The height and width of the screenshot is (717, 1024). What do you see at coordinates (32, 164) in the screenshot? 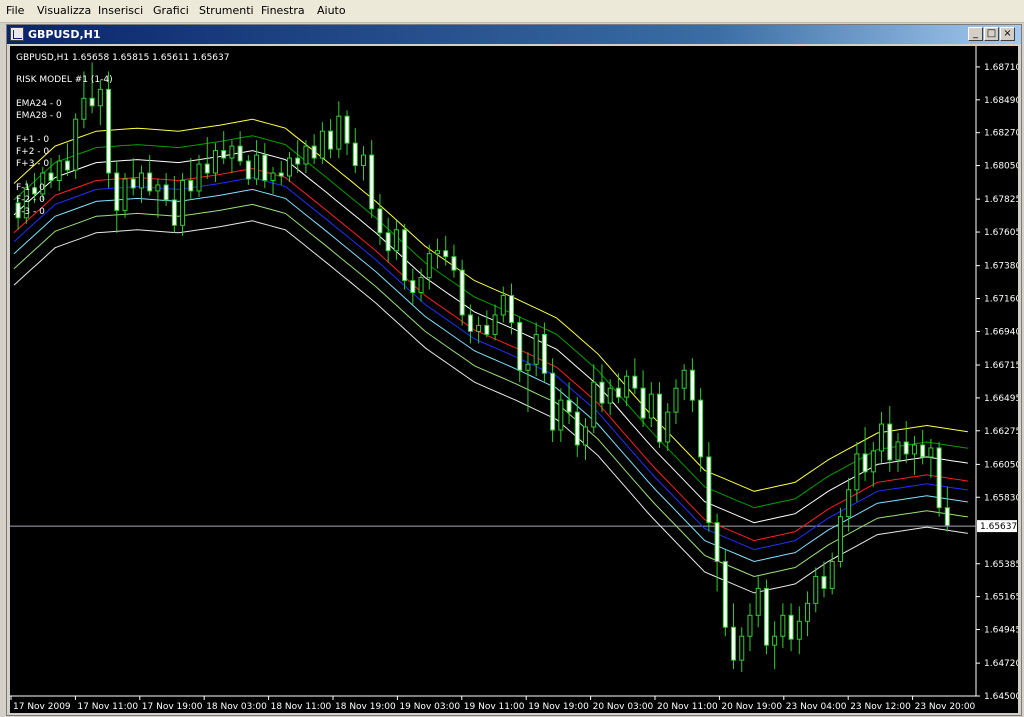
I see `f-plus-3-label: F+3 - 0` at bounding box center [32, 164].